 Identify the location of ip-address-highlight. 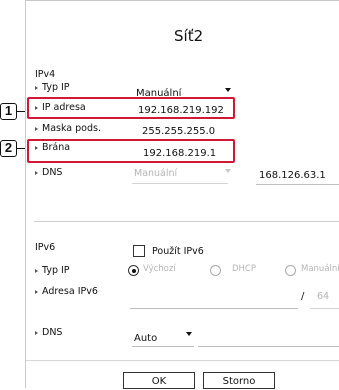
(131, 108).